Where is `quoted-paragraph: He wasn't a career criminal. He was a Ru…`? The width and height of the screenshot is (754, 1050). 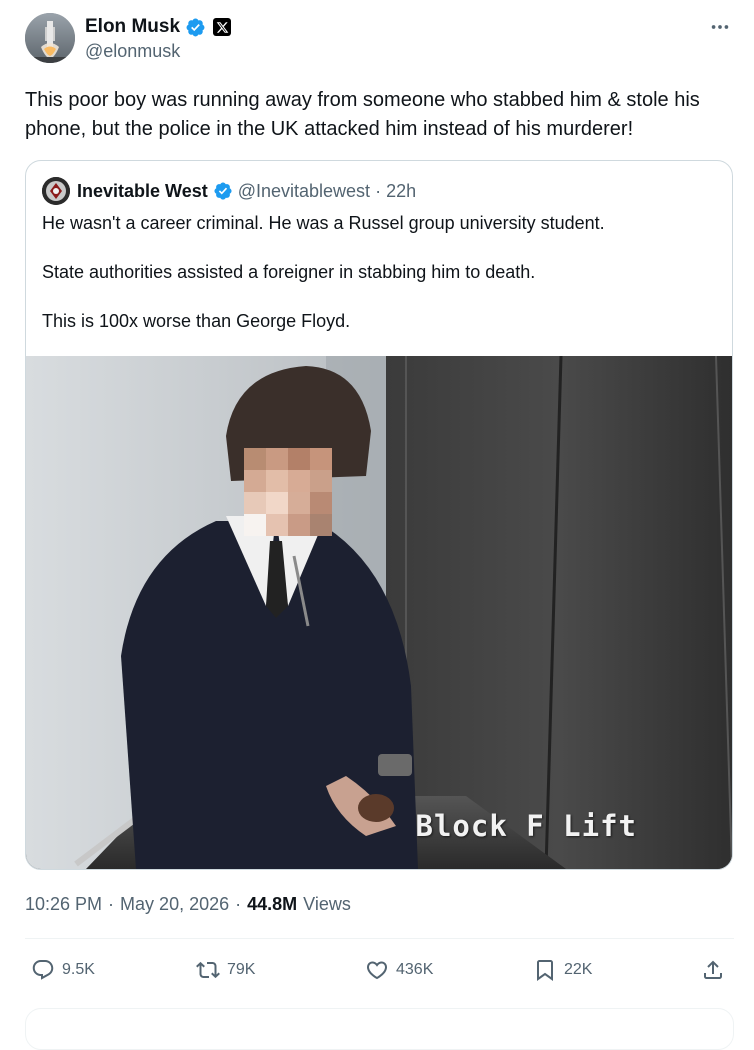 quoted-paragraph: He wasn't a career criminal. He was a Ru… is located at coordinates (323, 223).